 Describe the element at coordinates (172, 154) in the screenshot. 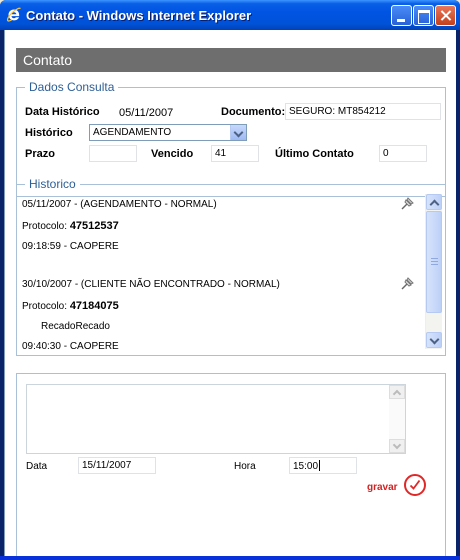

I see `vencido-label: Vencido` at that location.